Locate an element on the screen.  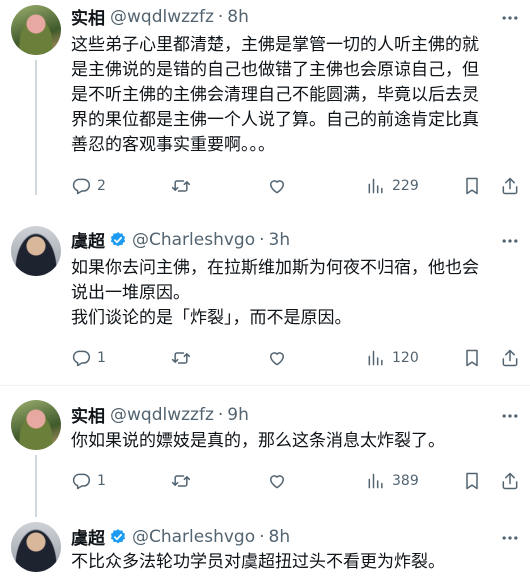
tweet-header: 实相 @wqdlwzzfz · 9h is located at coordinates (160, 415).